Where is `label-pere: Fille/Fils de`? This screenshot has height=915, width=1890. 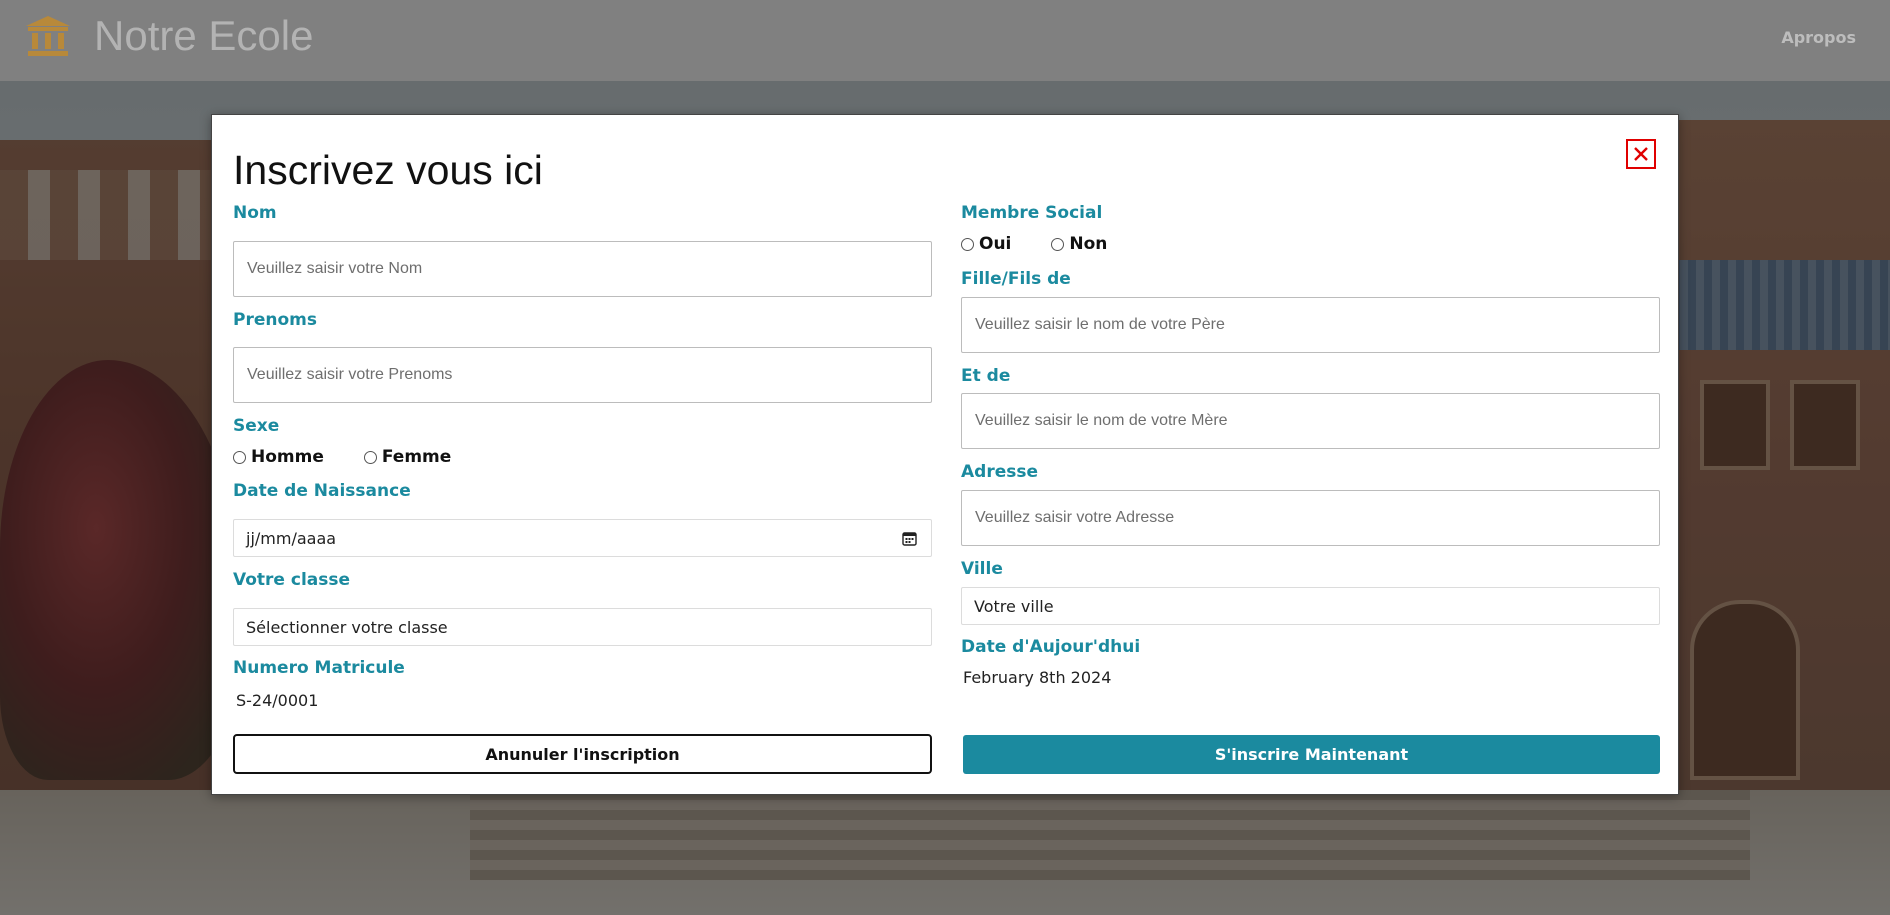 label-pere: Fille/Fils de is located at coordinates (1016, 279).